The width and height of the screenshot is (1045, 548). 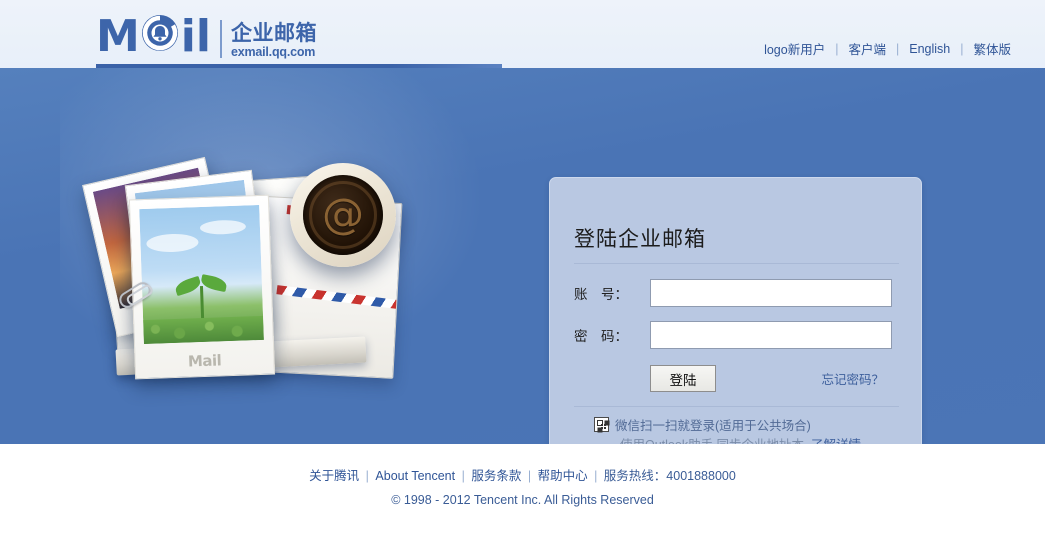 I want to click on account-field-row: 账 号：, so click(x=733, y=293).